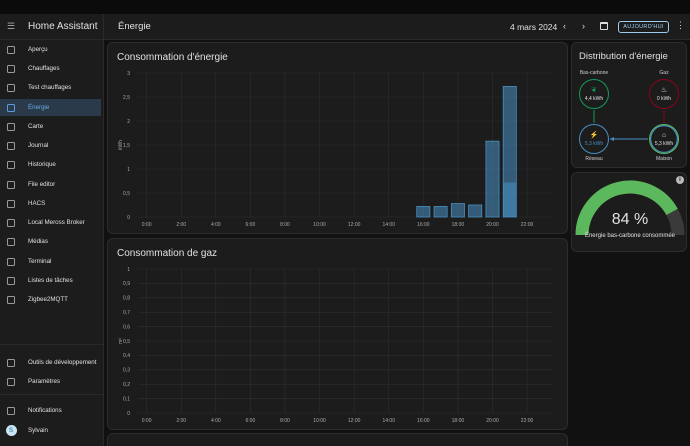 Image resolution: width=690 pixels, height=446 pixels. What do you see at coordinates (11, 203) in the screenshot?
I see `hacs-icon` at bounding box center [11, 203].